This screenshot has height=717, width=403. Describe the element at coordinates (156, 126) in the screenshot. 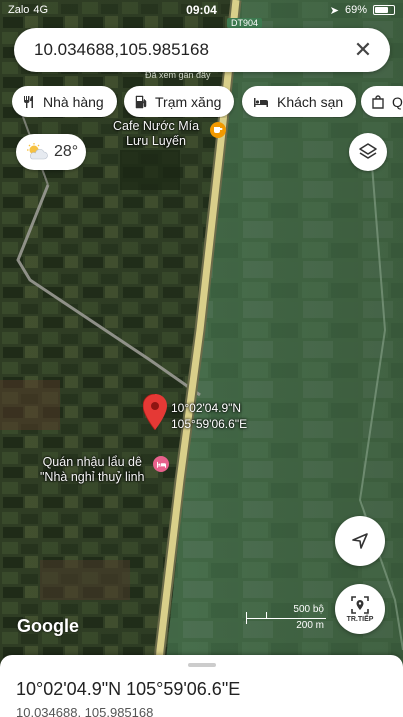

I see `poi-cafe-line1: Cafe Nước Mía` at that location.